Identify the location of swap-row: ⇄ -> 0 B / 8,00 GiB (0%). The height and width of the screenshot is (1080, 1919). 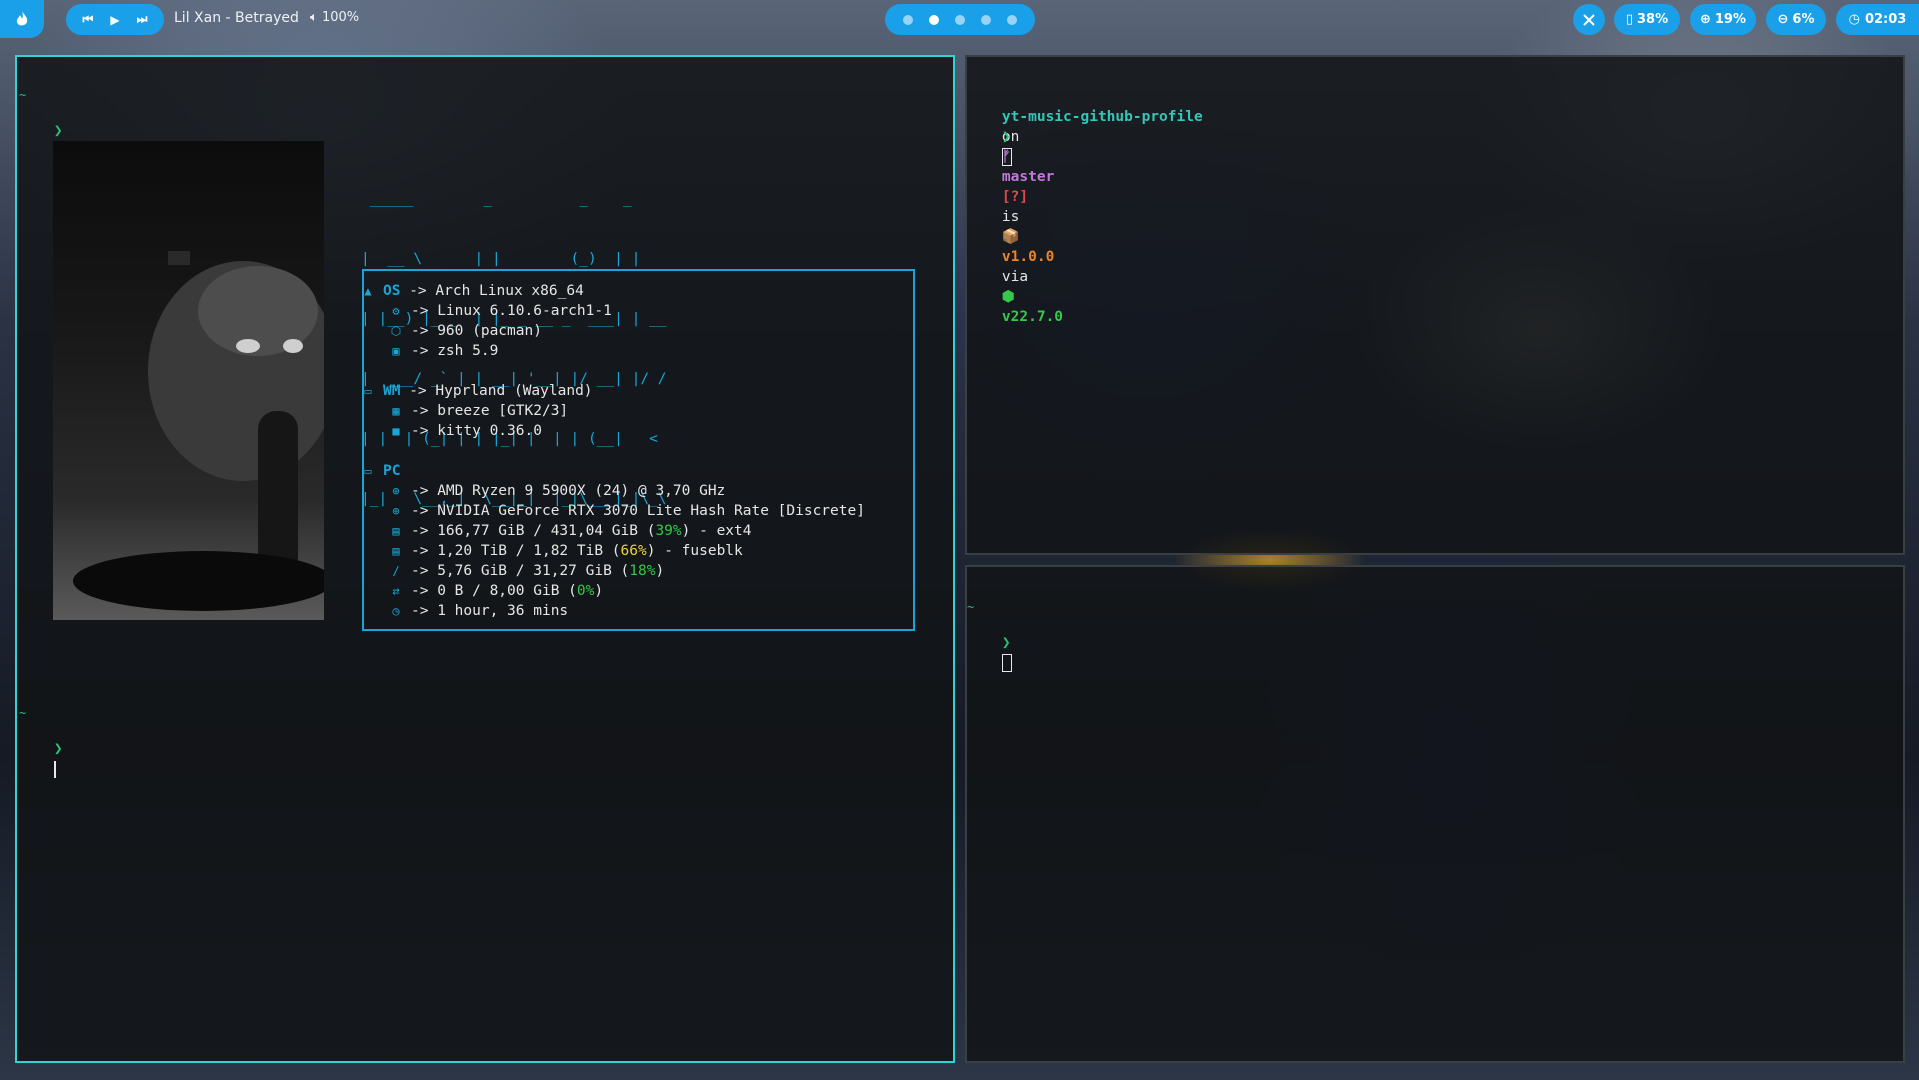
(495, 591).